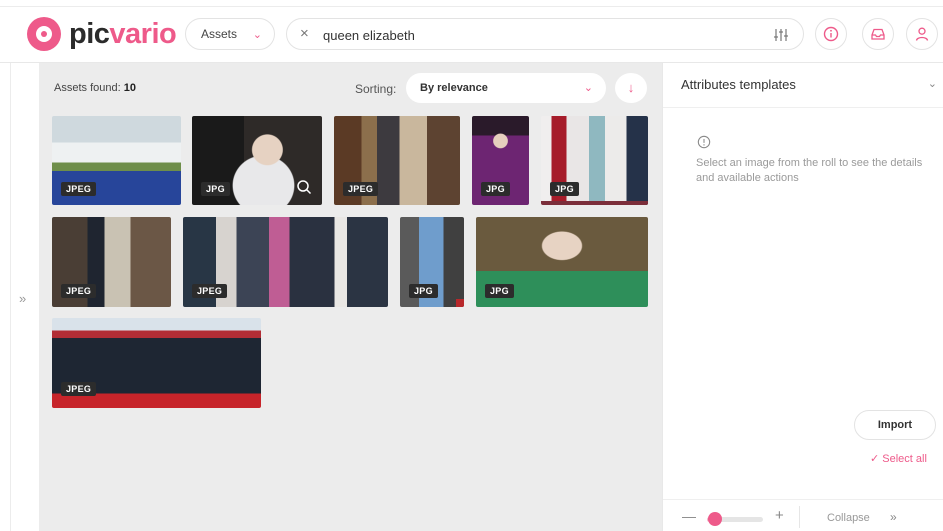 Image resolution: width=943 pixels, height=531 pixels. What do you see at coordinates (803, 107) in the screenshot?
I see `panel-divider` at bounding box center [803, 107].